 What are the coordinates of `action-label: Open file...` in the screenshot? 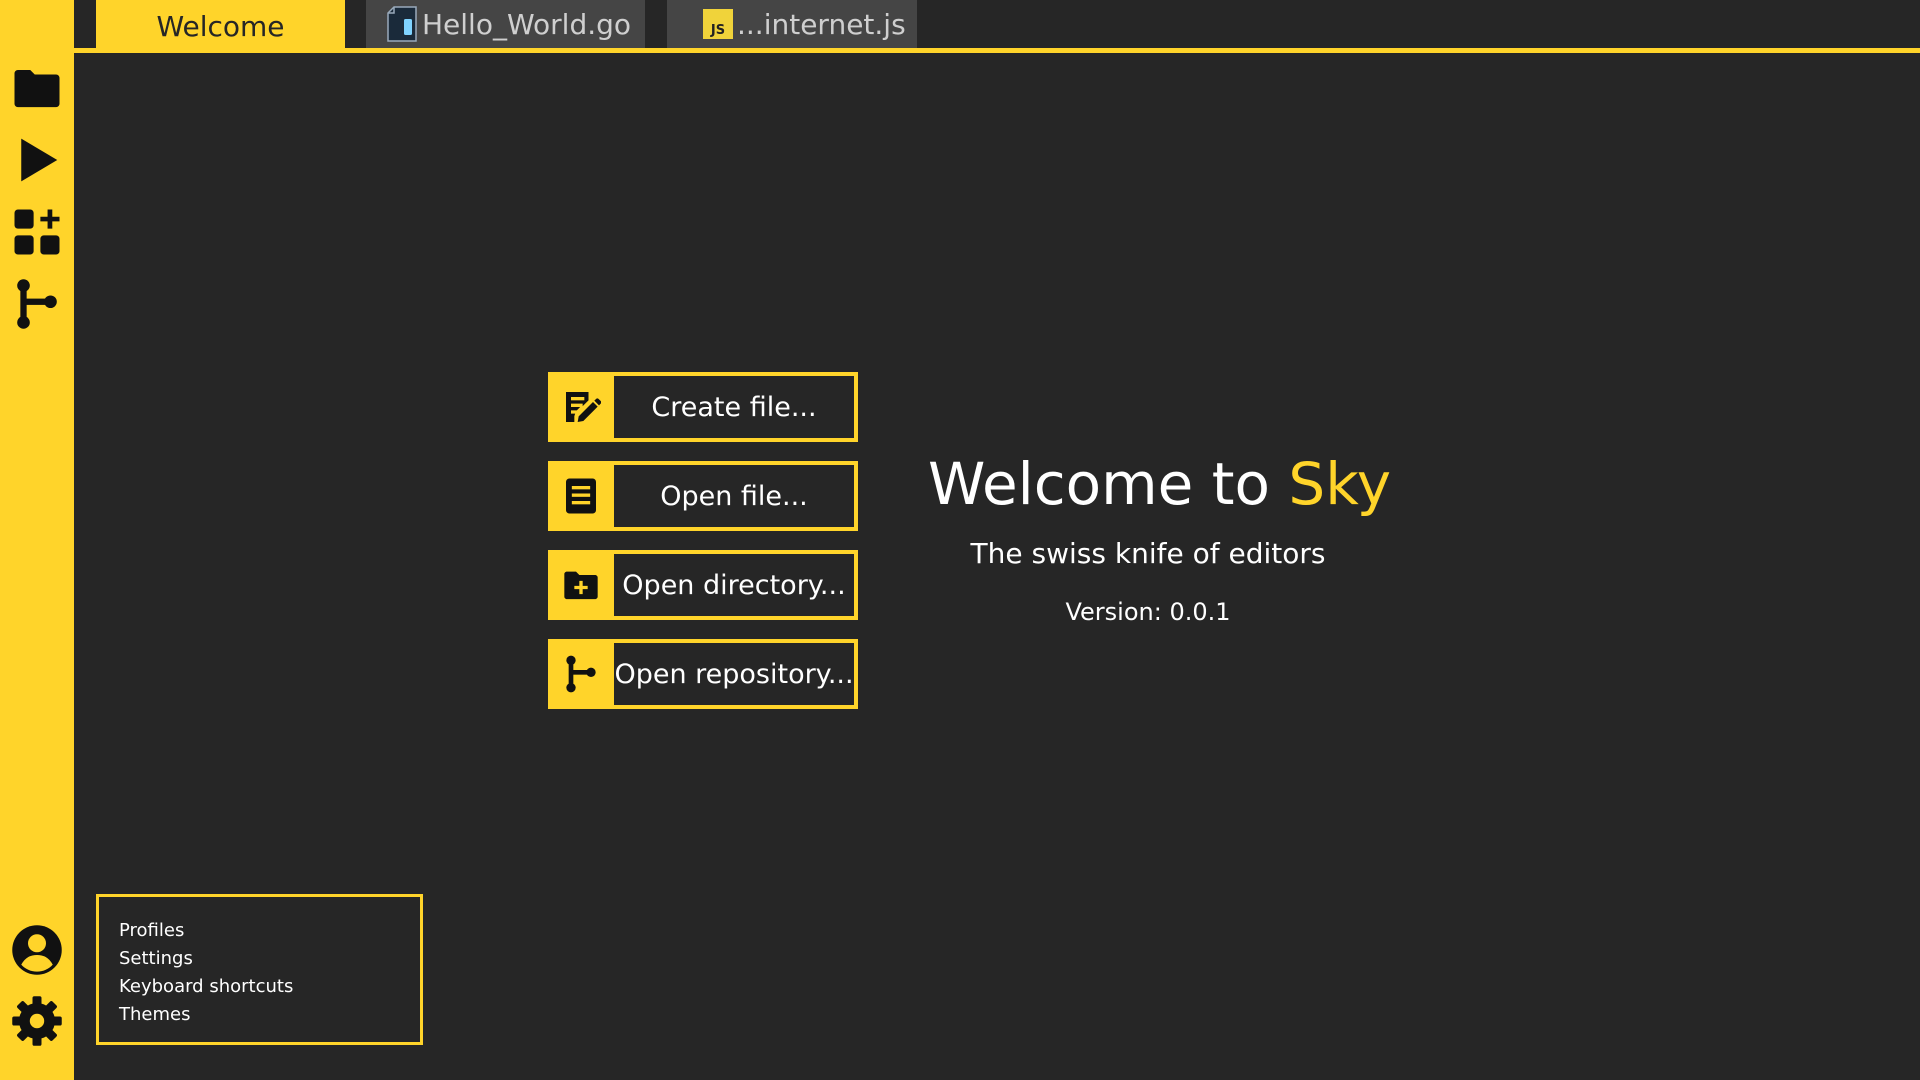 It's located at (734, 496).